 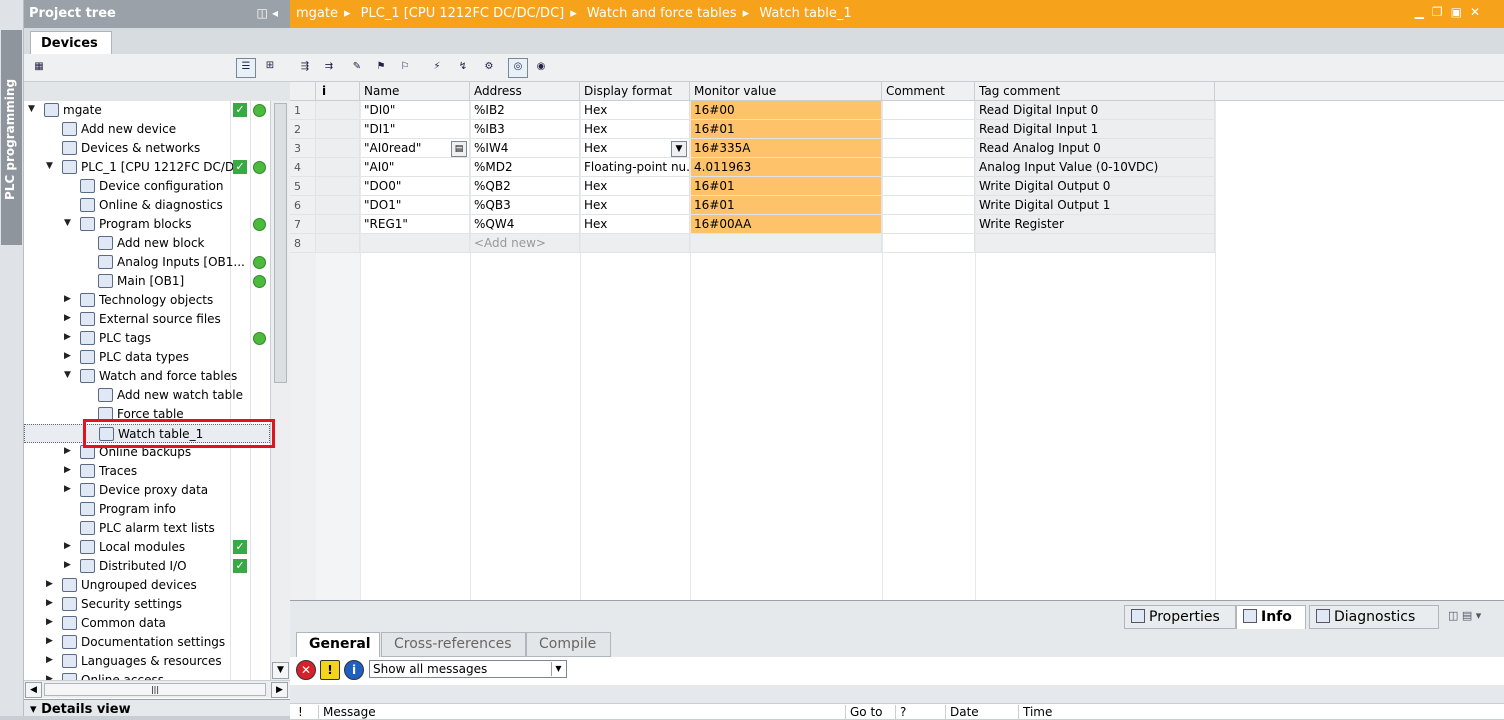 What do you see at coordinates (415, 167) in the screenshot?
I see `cell-name: "AI0"` at bounding box center [415, 167].